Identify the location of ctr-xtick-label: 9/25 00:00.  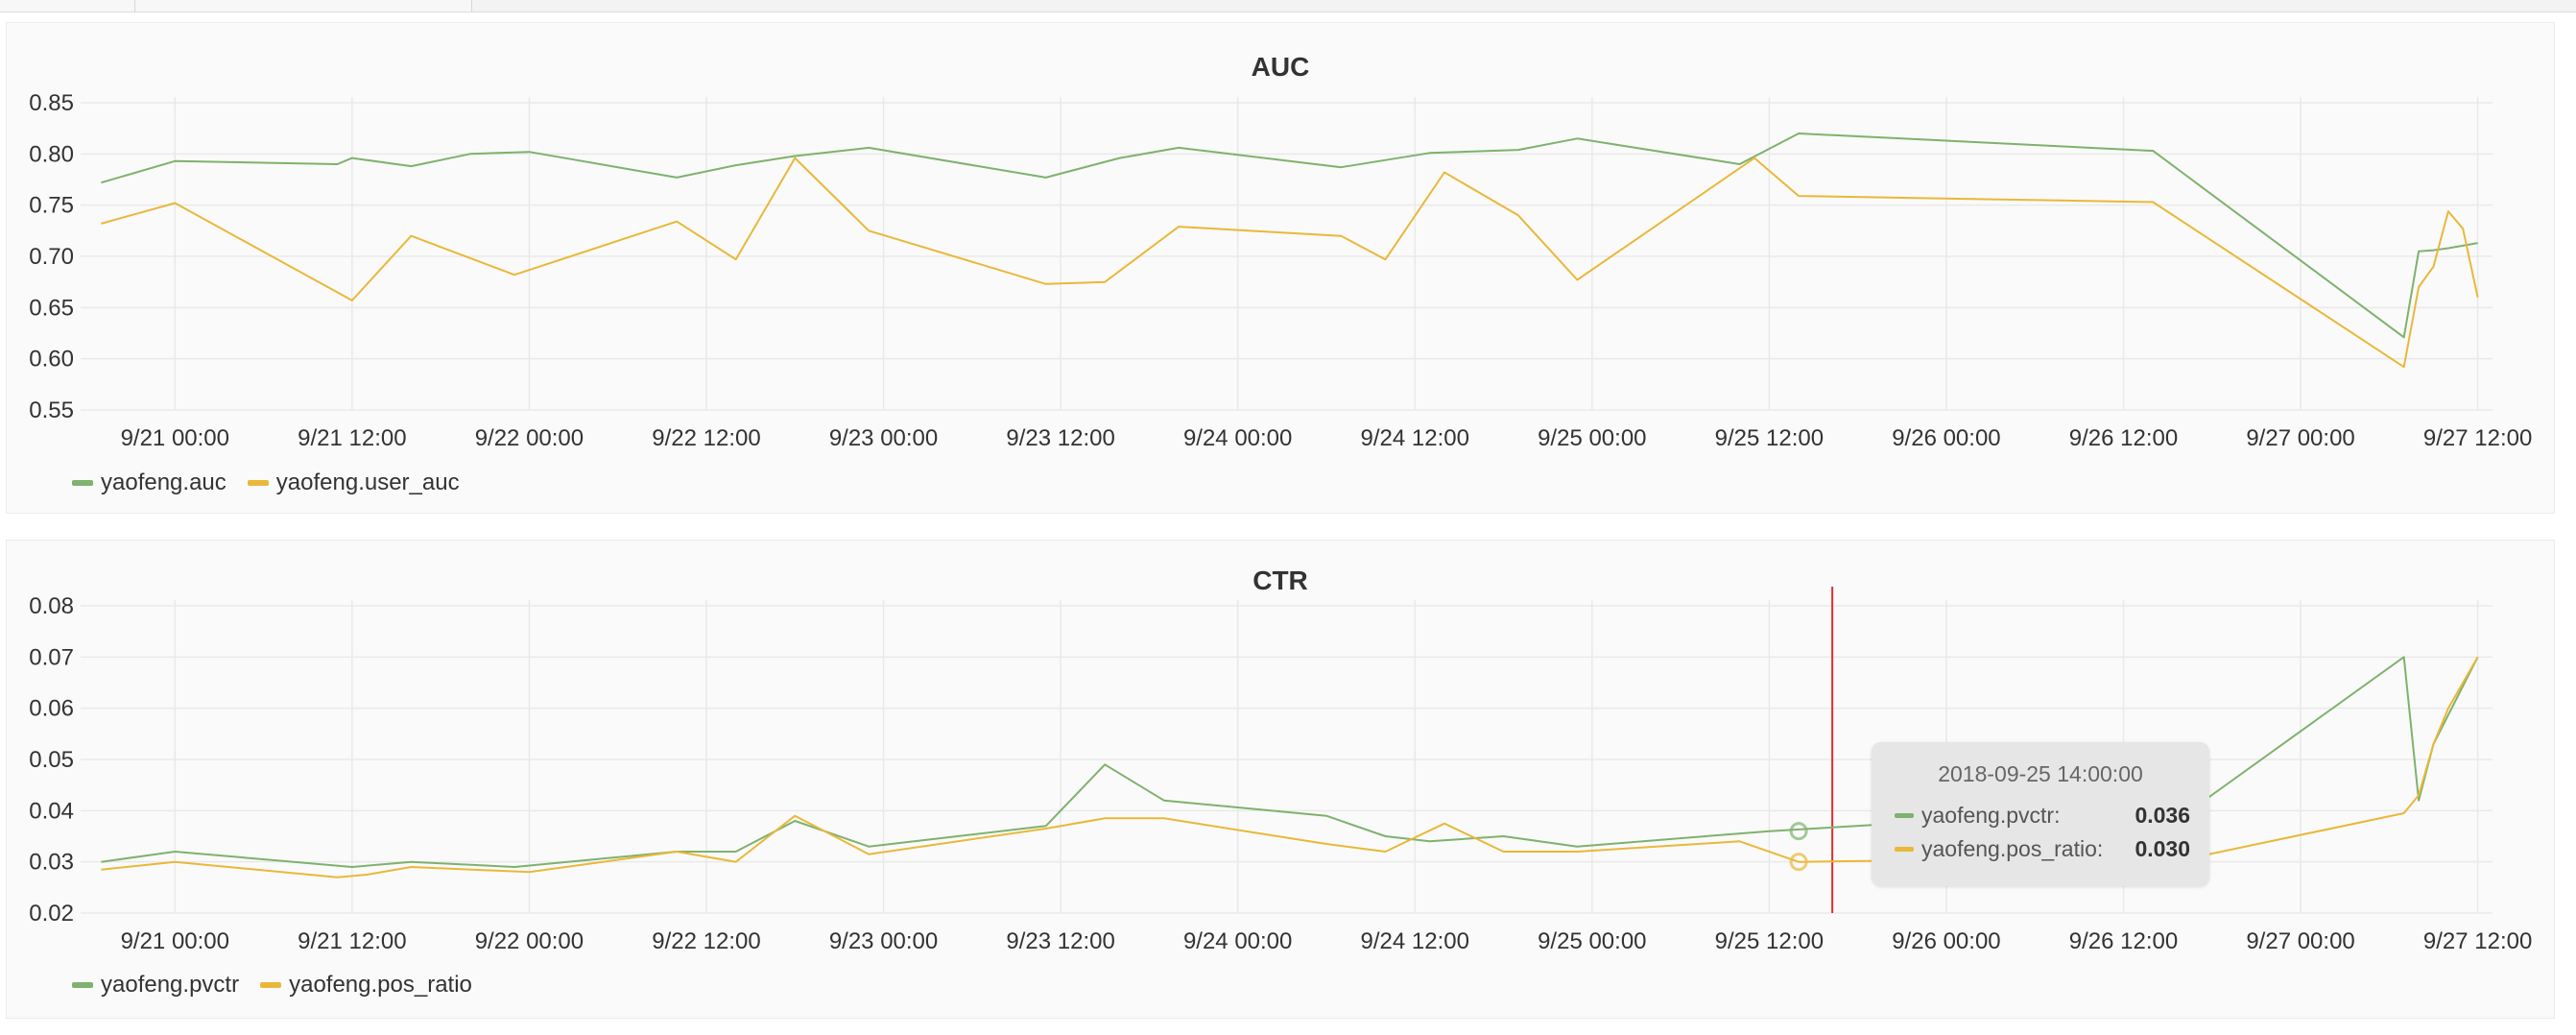
(1592, 941).